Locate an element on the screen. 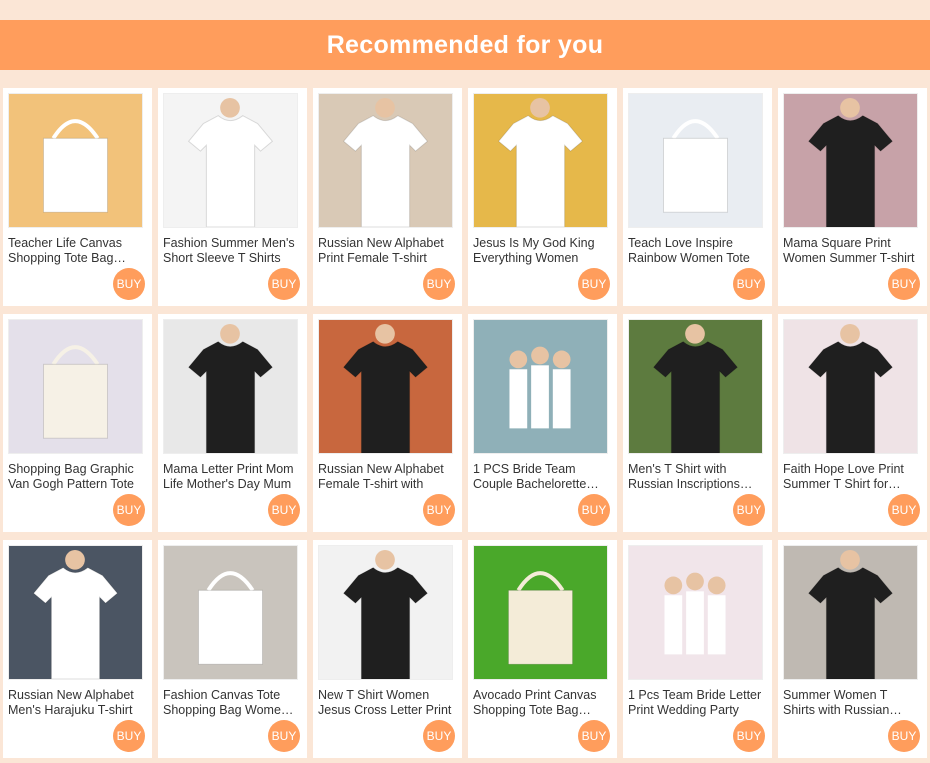  tote-bags-teacher-photo is located at coordinates (75, 160).